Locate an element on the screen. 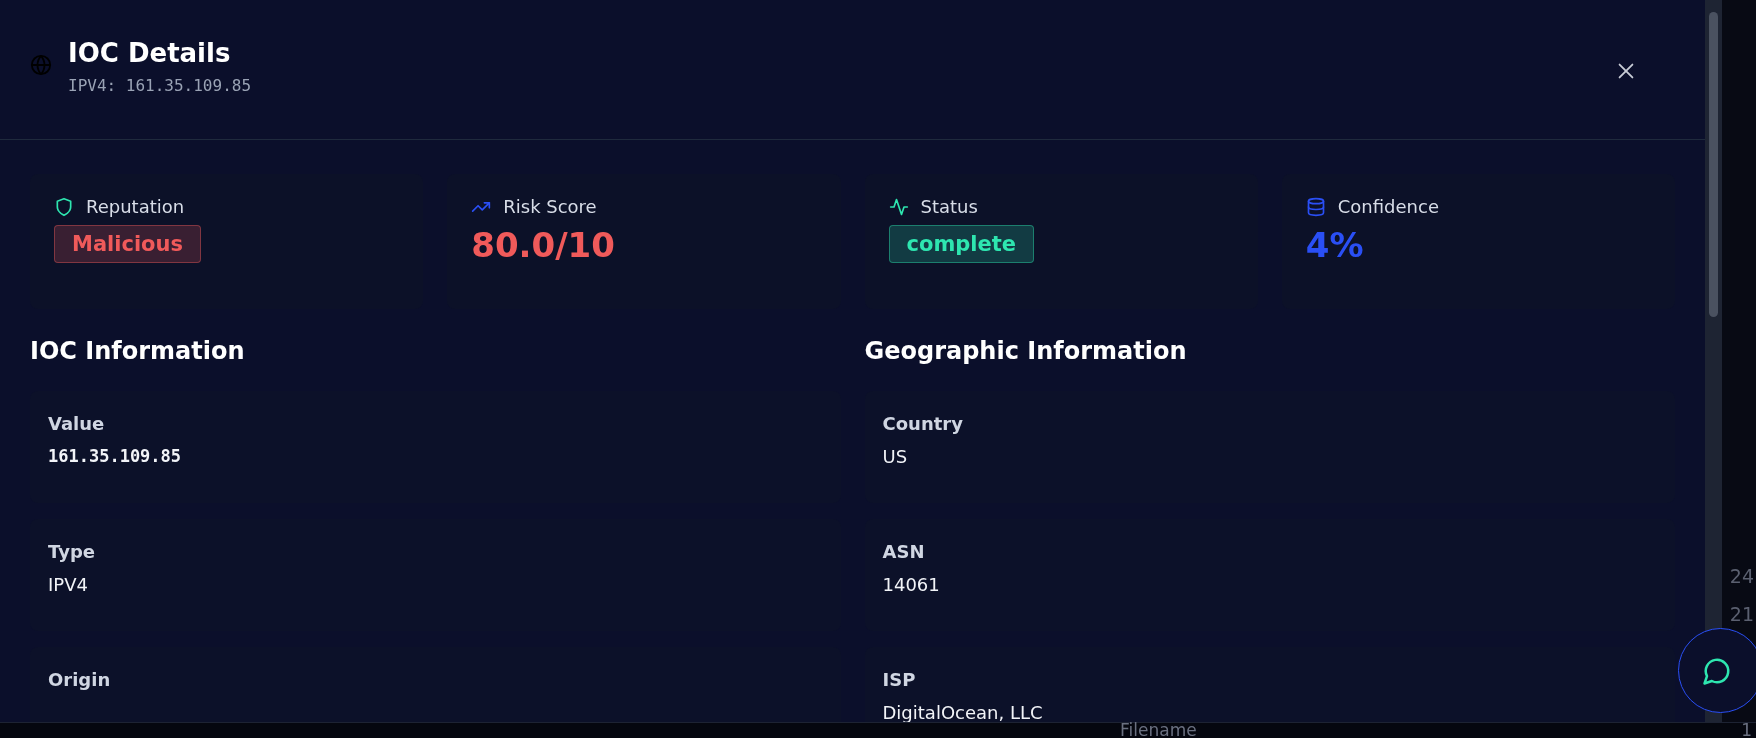 This screenshot has height=738, width=1756. column-header: Filename is located at coordinates (1158, 730).